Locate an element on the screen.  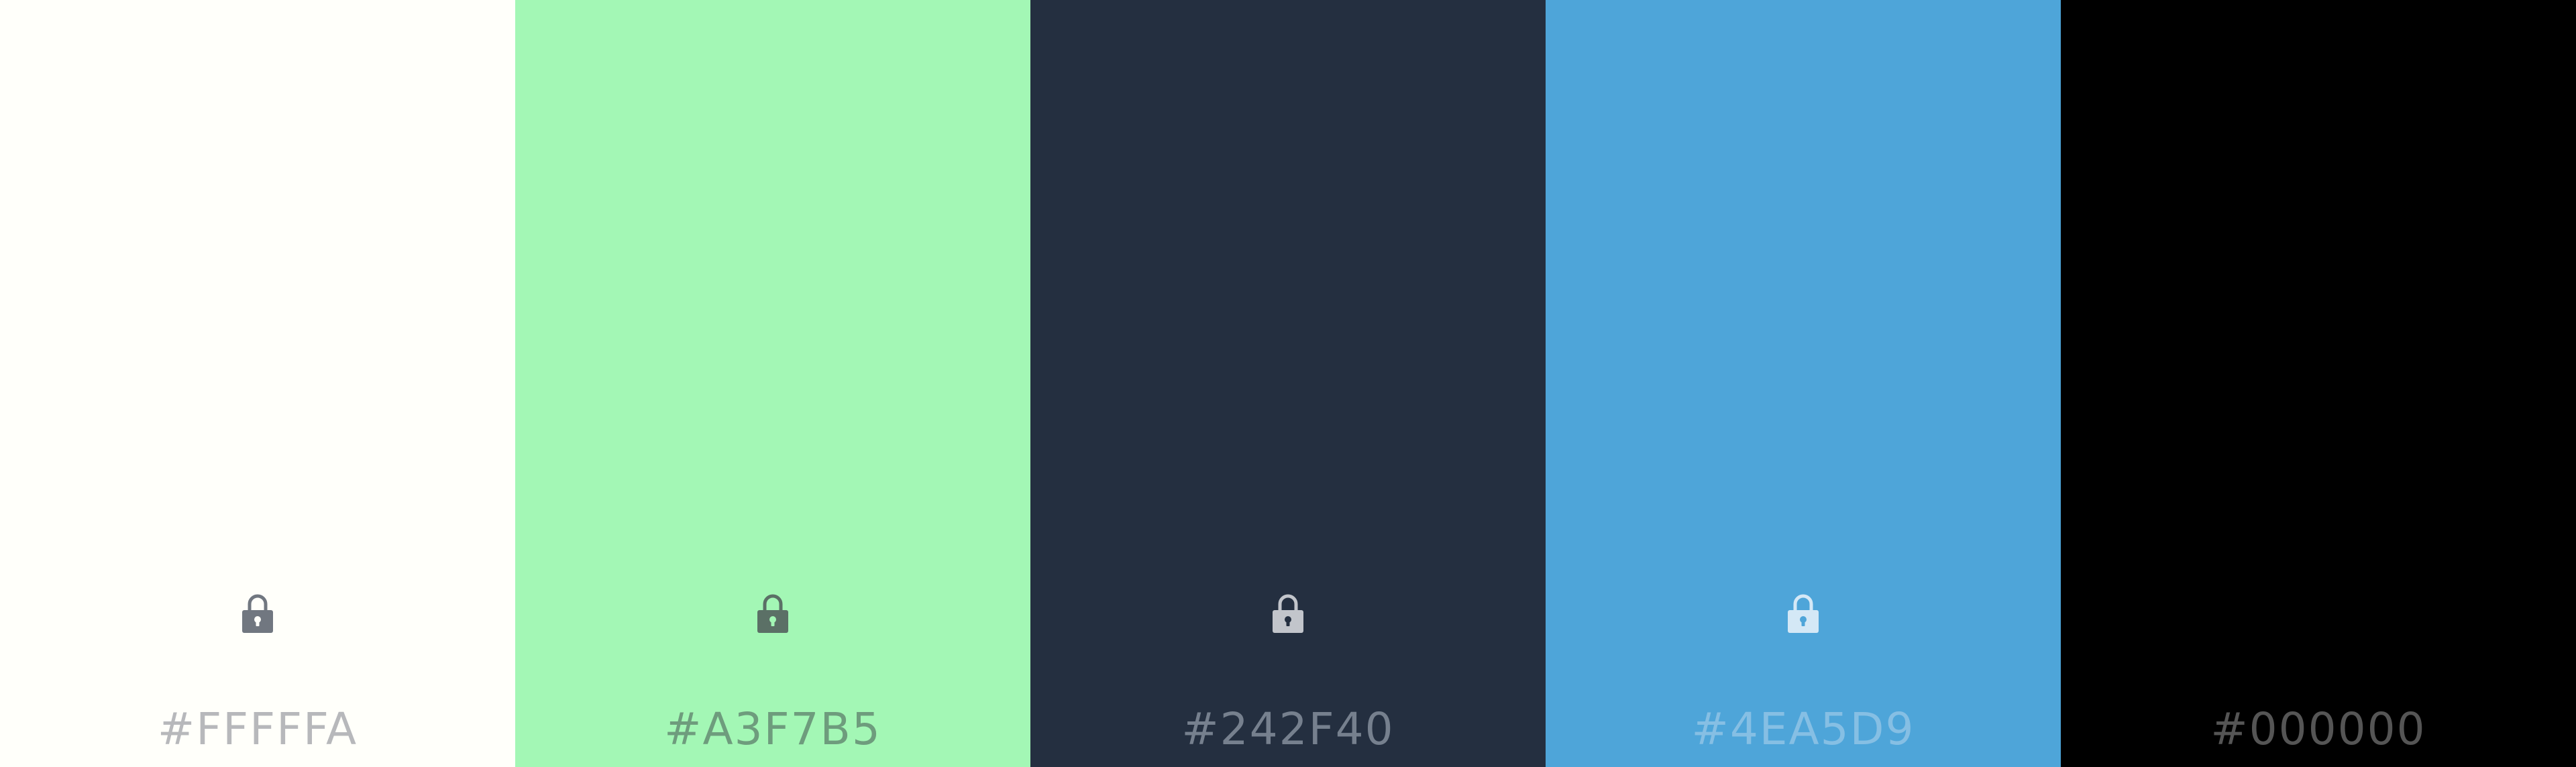
hex-code-label: #A3F7B5 is located at coordinates (772, 729).